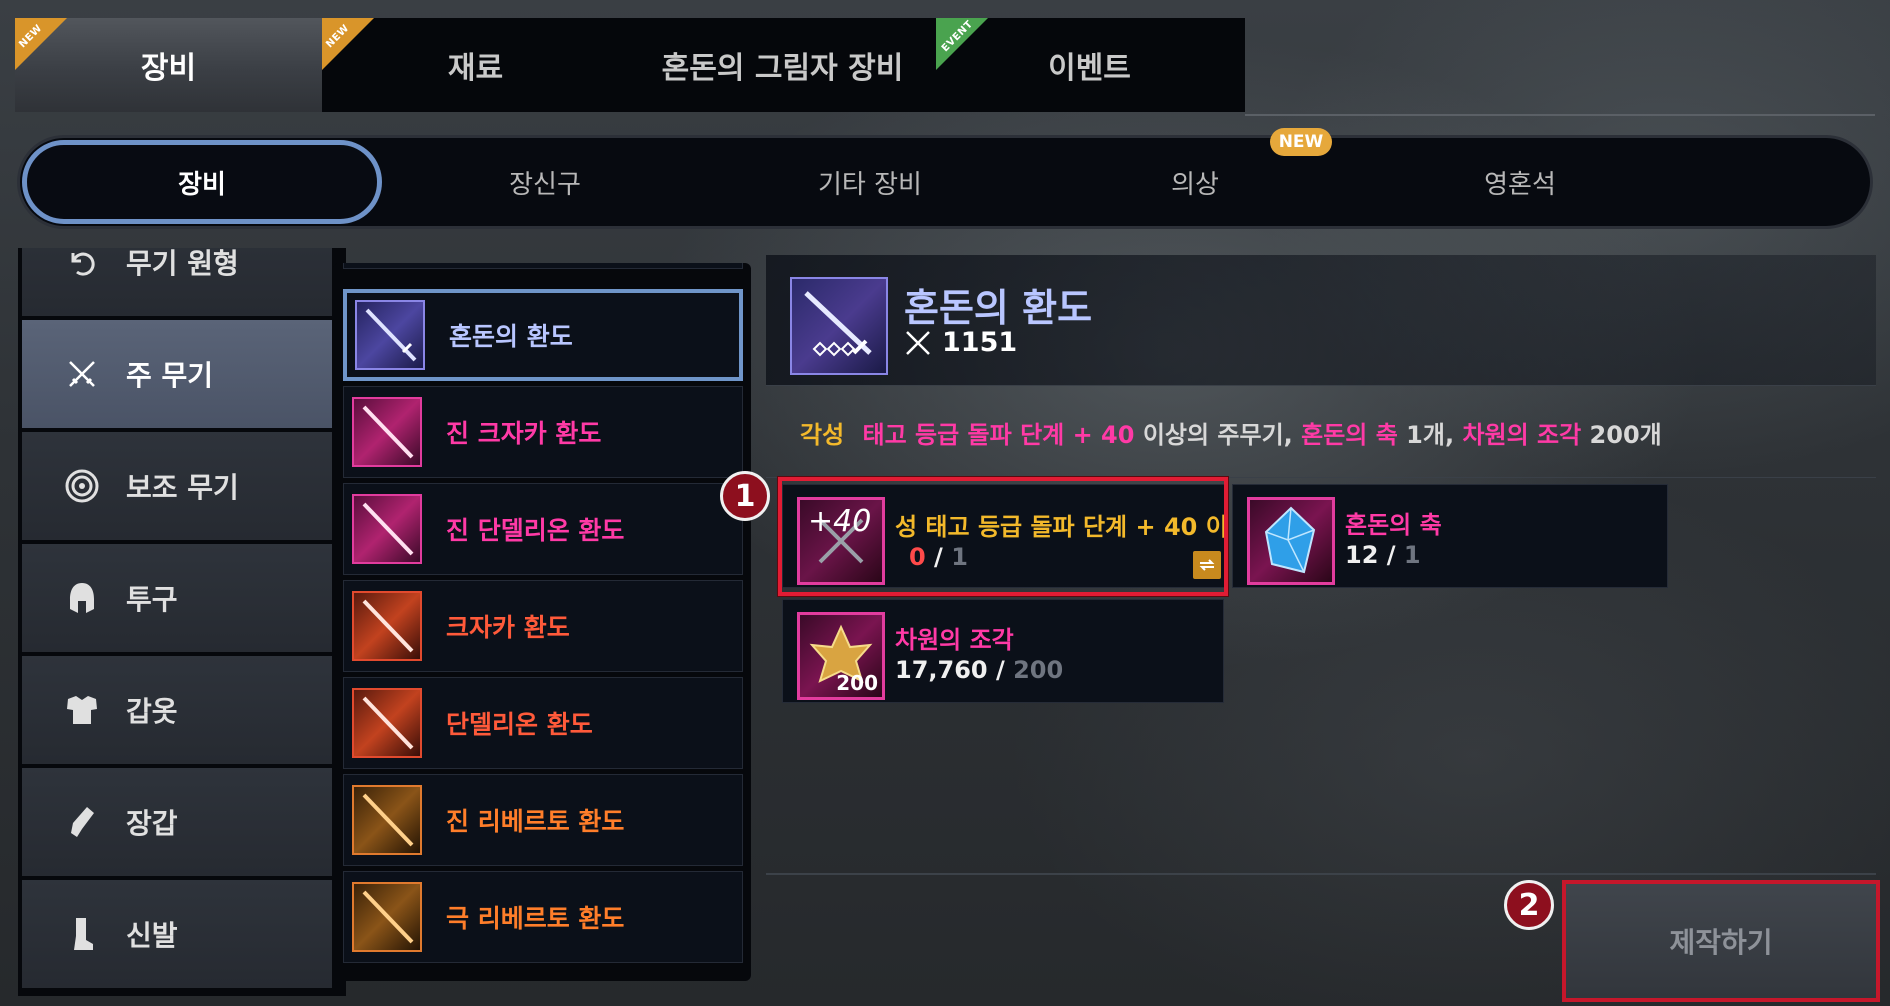 This screenshot has width=1890, height=1006. I want to click on category-weapon-prototype: 무기 원형, so click(177, 282).